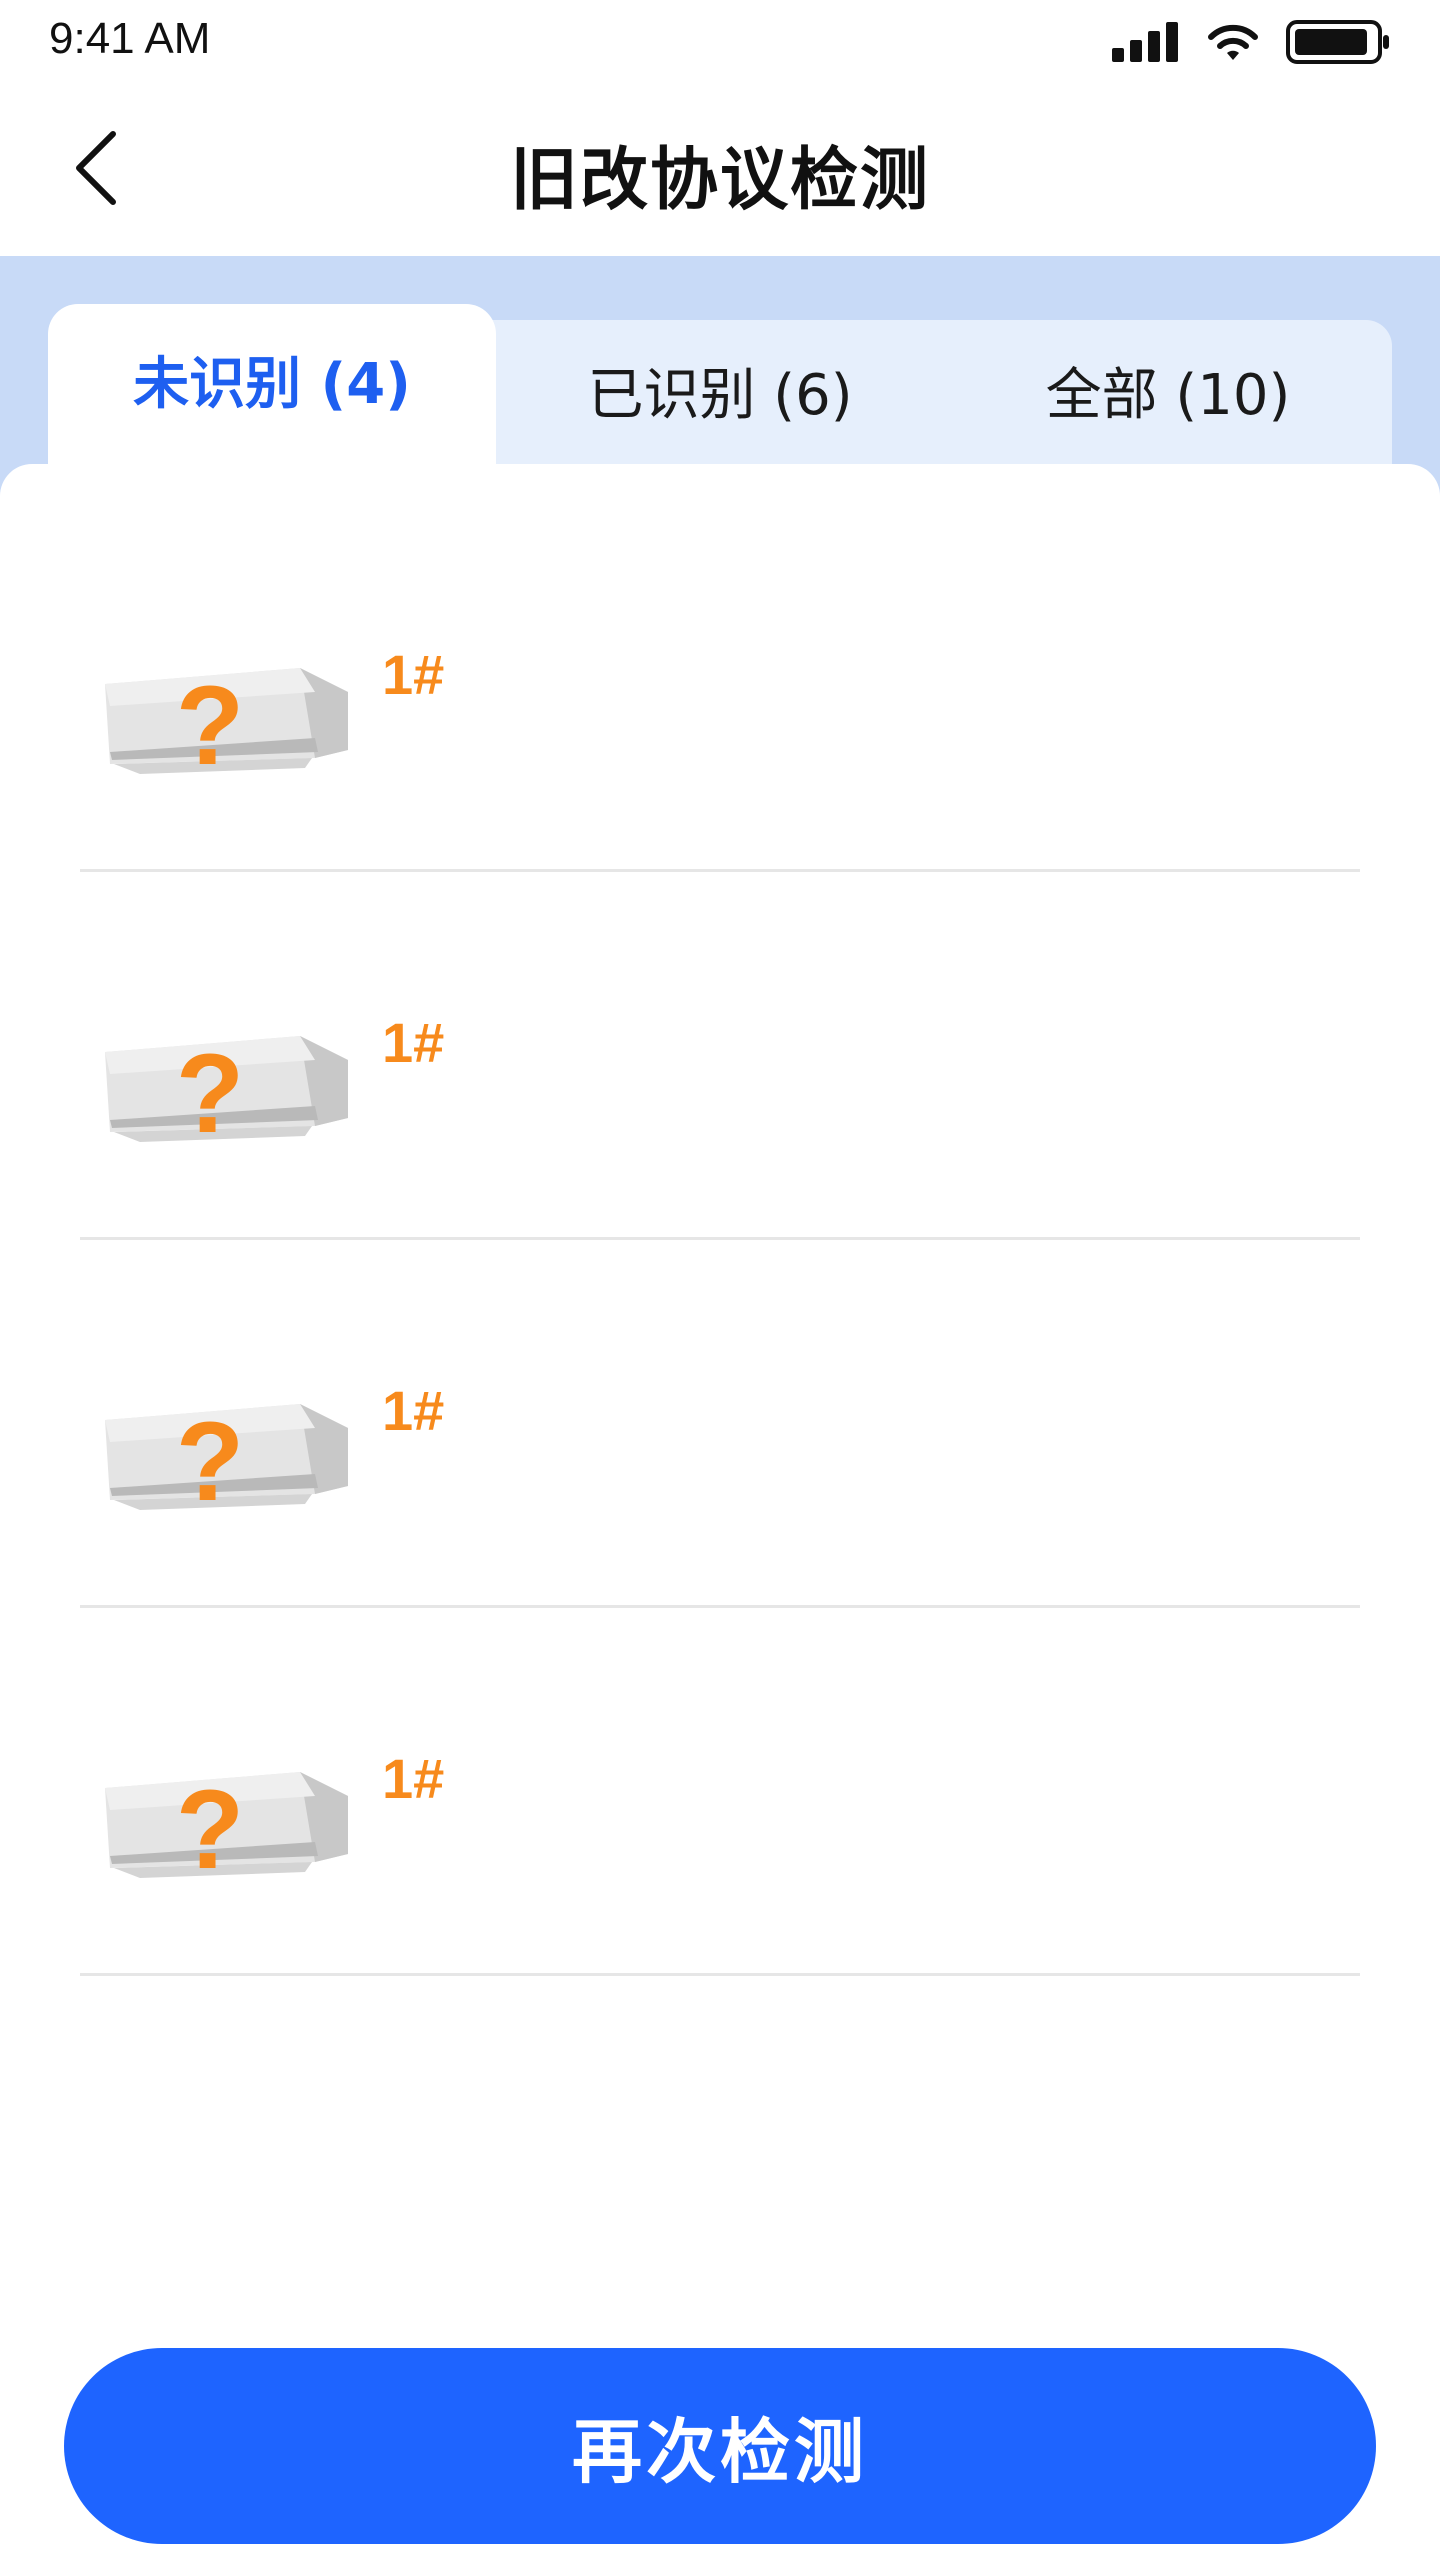  I want to click on tab-all: 全部 (10), so click(1168, 390).